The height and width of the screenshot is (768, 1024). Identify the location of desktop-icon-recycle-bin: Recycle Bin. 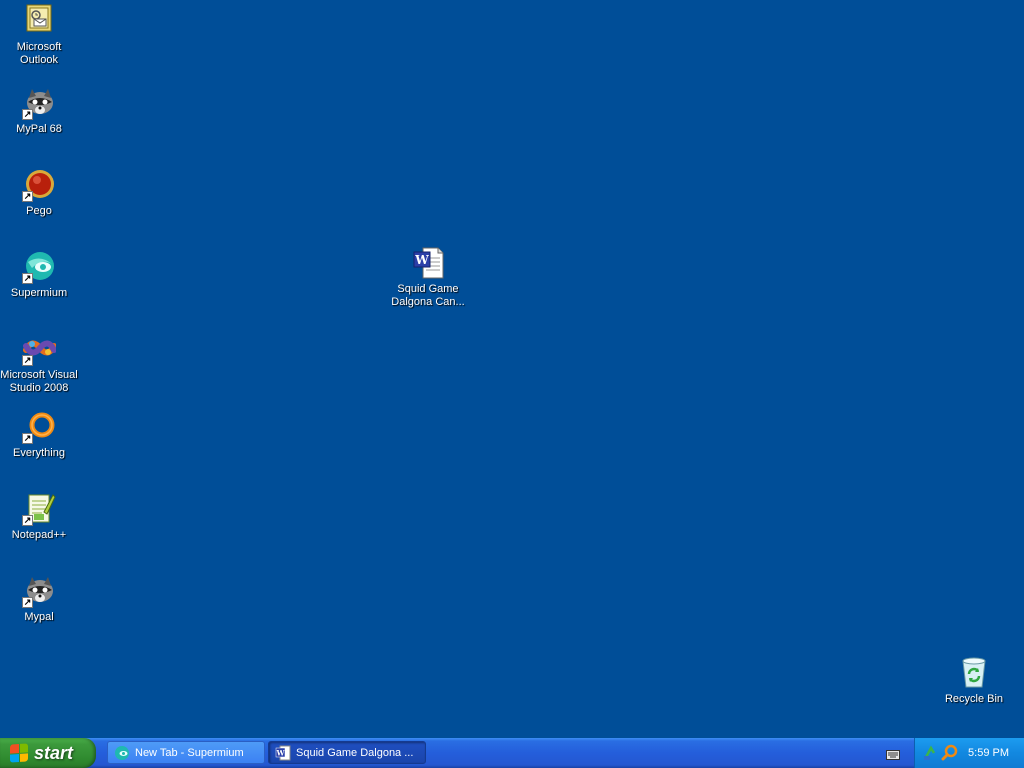
(974, 681).